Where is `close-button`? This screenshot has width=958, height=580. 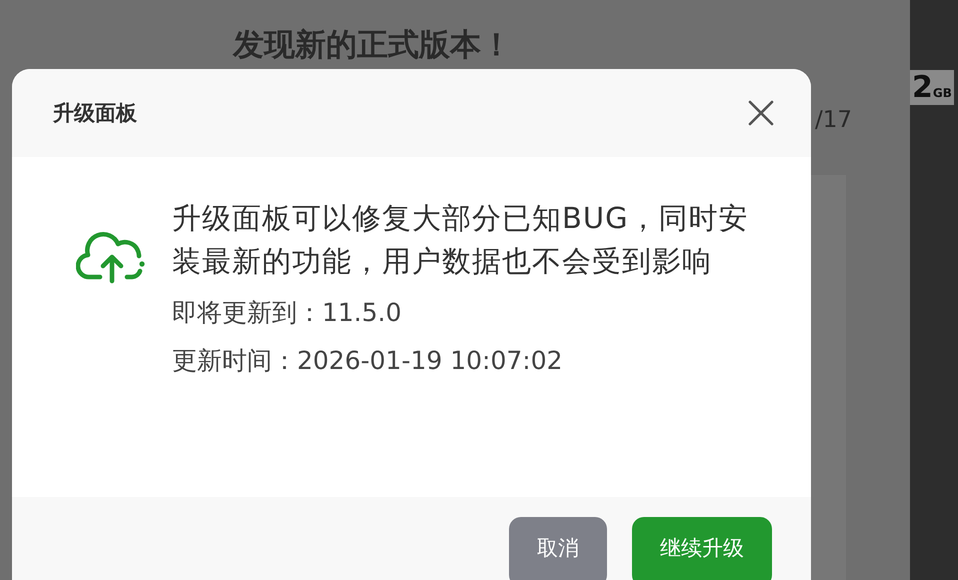 close-button is located at coordinates (761, 113).